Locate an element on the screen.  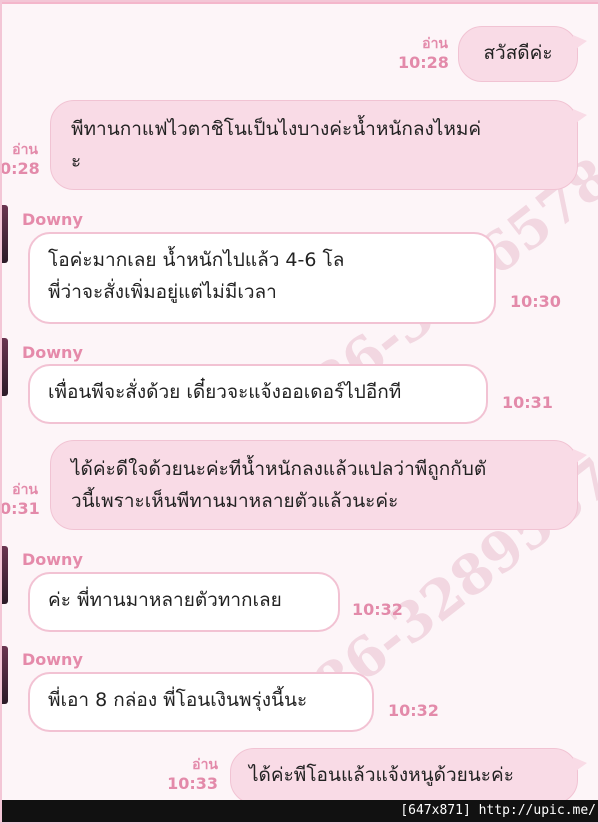
message-bubble-outgoing: สวัสดีค่ะ is located at coordinates (522, 54).